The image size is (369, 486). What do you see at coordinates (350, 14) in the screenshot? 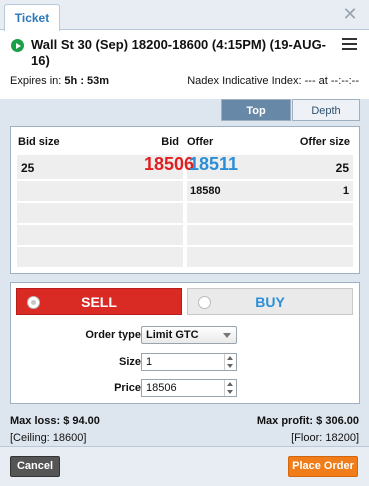
I see `close-icon: ✕` at bounding box center [350, 14].